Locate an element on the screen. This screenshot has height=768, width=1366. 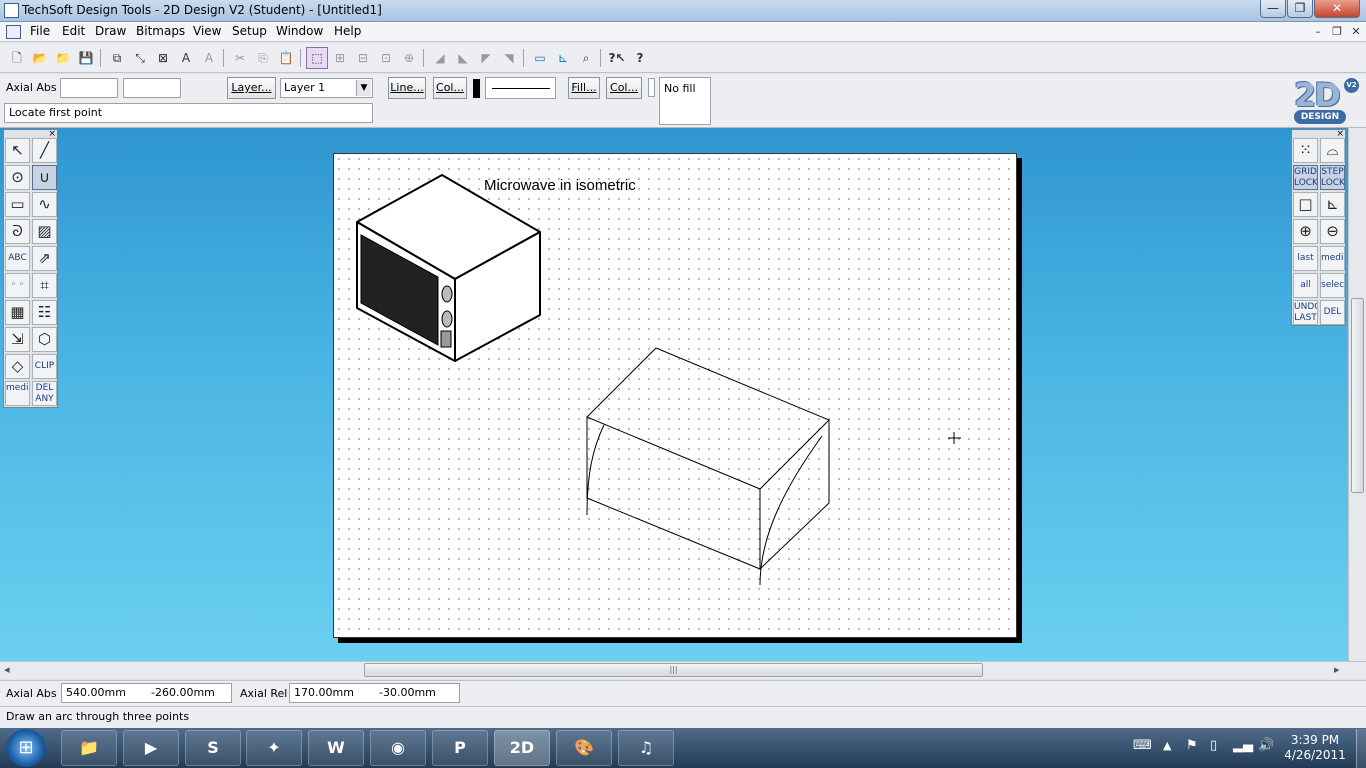
back-icon: ◣ is located at coordinates (463, 58).